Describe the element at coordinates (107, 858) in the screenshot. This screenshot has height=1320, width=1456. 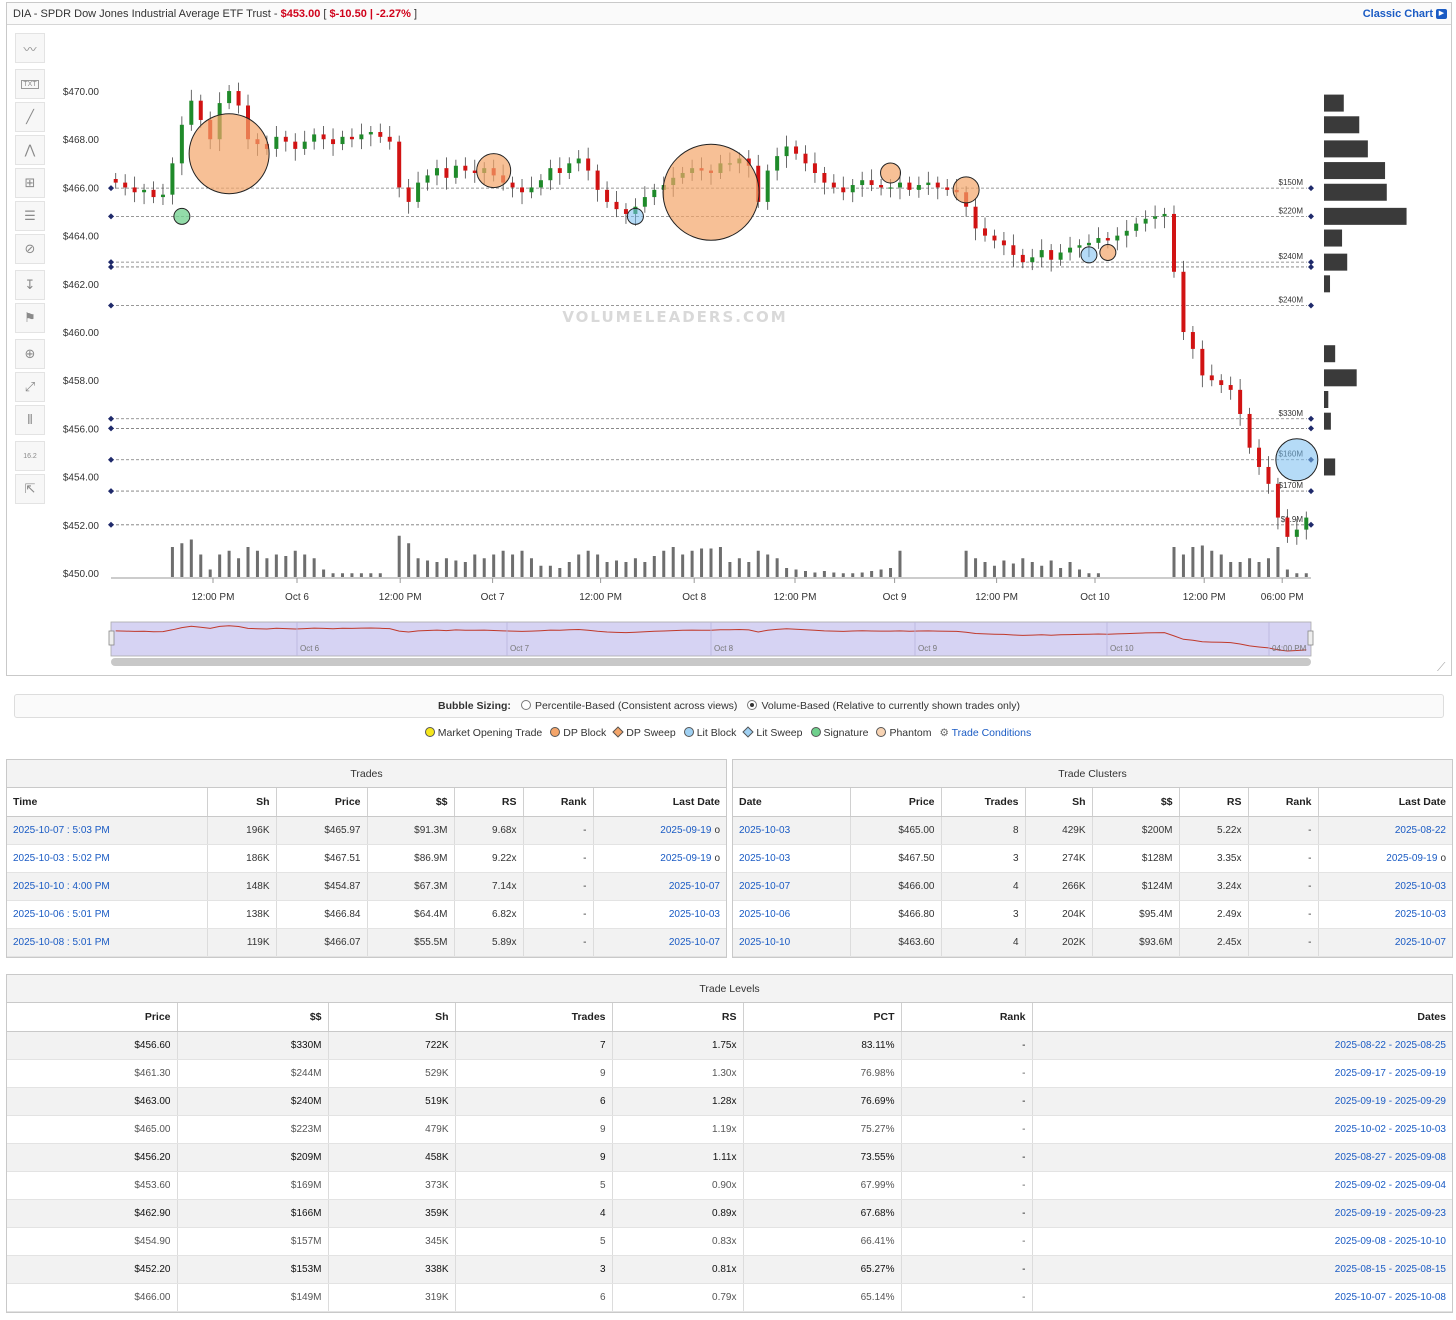
I see `cell-link: 2025-10-03 : 5:02 PM` at that location.